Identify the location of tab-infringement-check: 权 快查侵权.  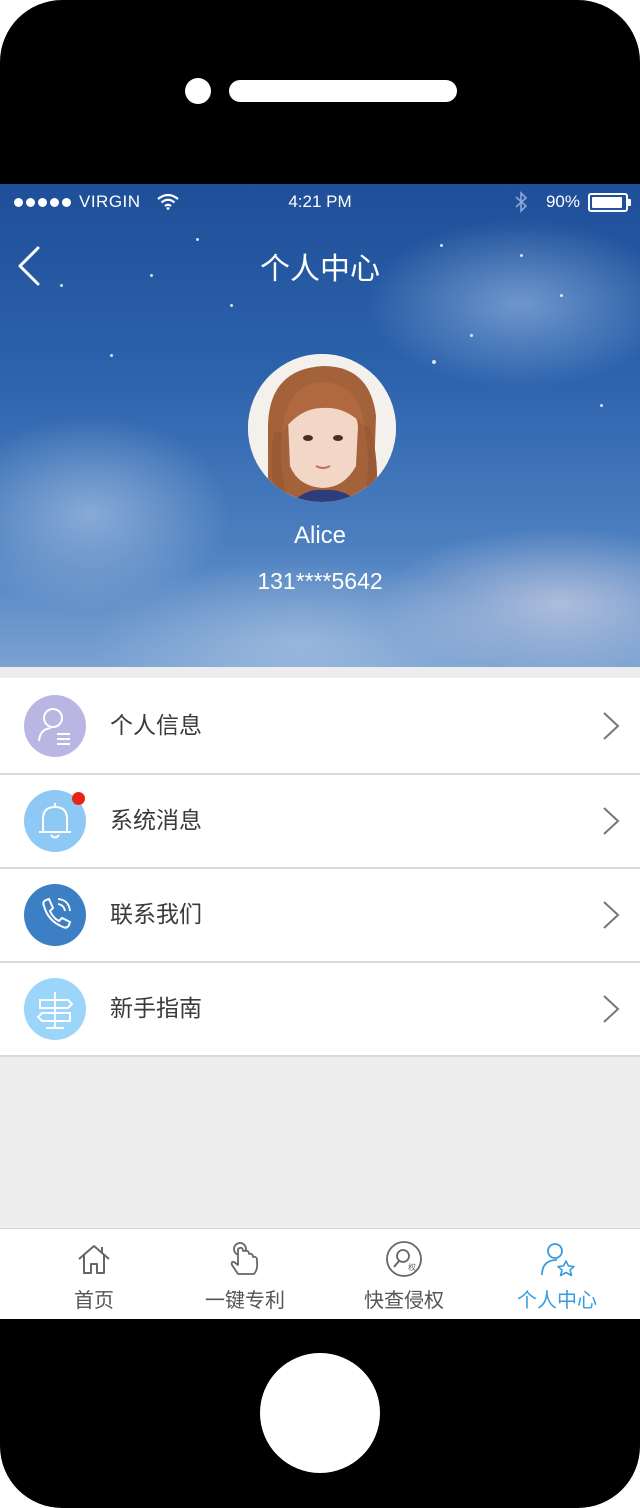
(404, 1274).